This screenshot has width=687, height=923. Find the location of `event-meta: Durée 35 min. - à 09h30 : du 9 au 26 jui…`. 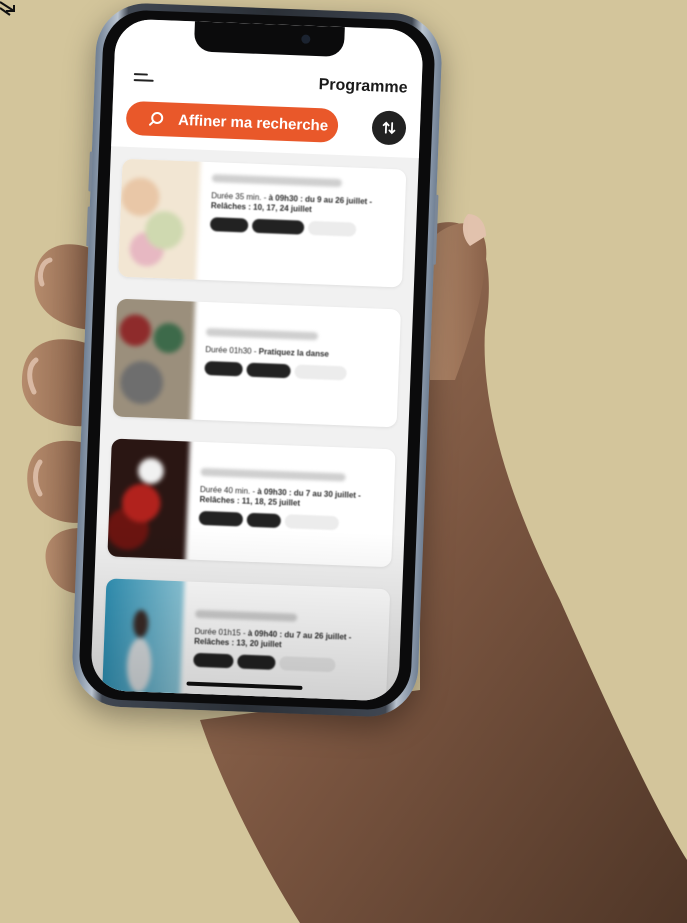

event-meta: Durée 35 min. - à 09h30 : du 9 au 26 jui… is located at coordinates (291, 202).